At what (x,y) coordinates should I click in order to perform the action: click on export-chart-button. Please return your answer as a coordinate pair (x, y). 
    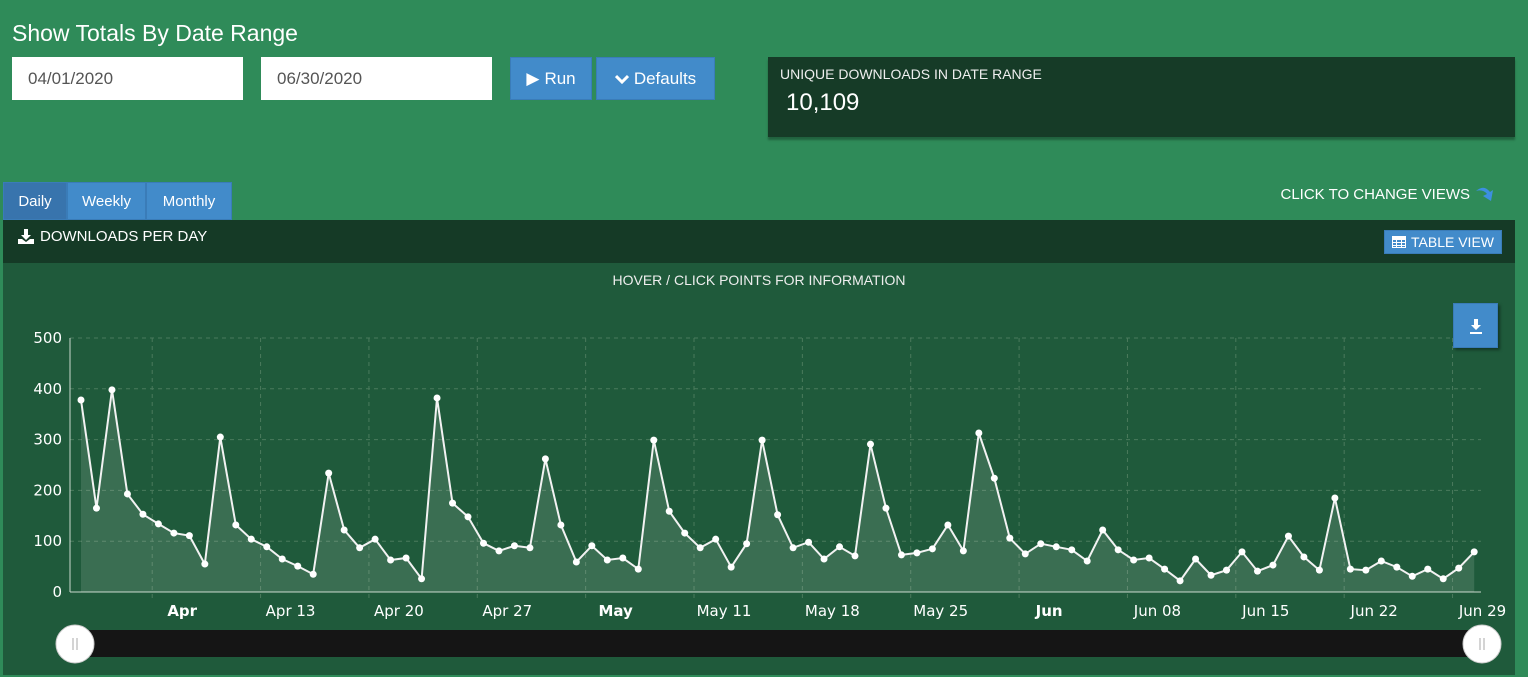
    Looking at the image, I should click on (1475, 325).